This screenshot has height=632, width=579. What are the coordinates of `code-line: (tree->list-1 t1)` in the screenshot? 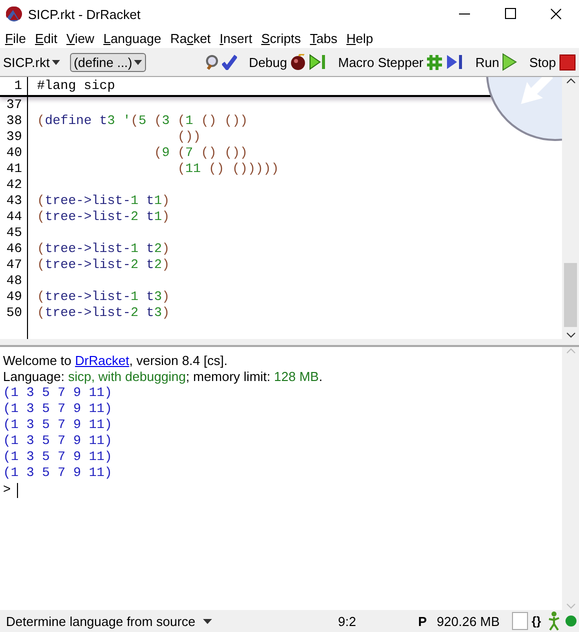 It's located at (103, 201).